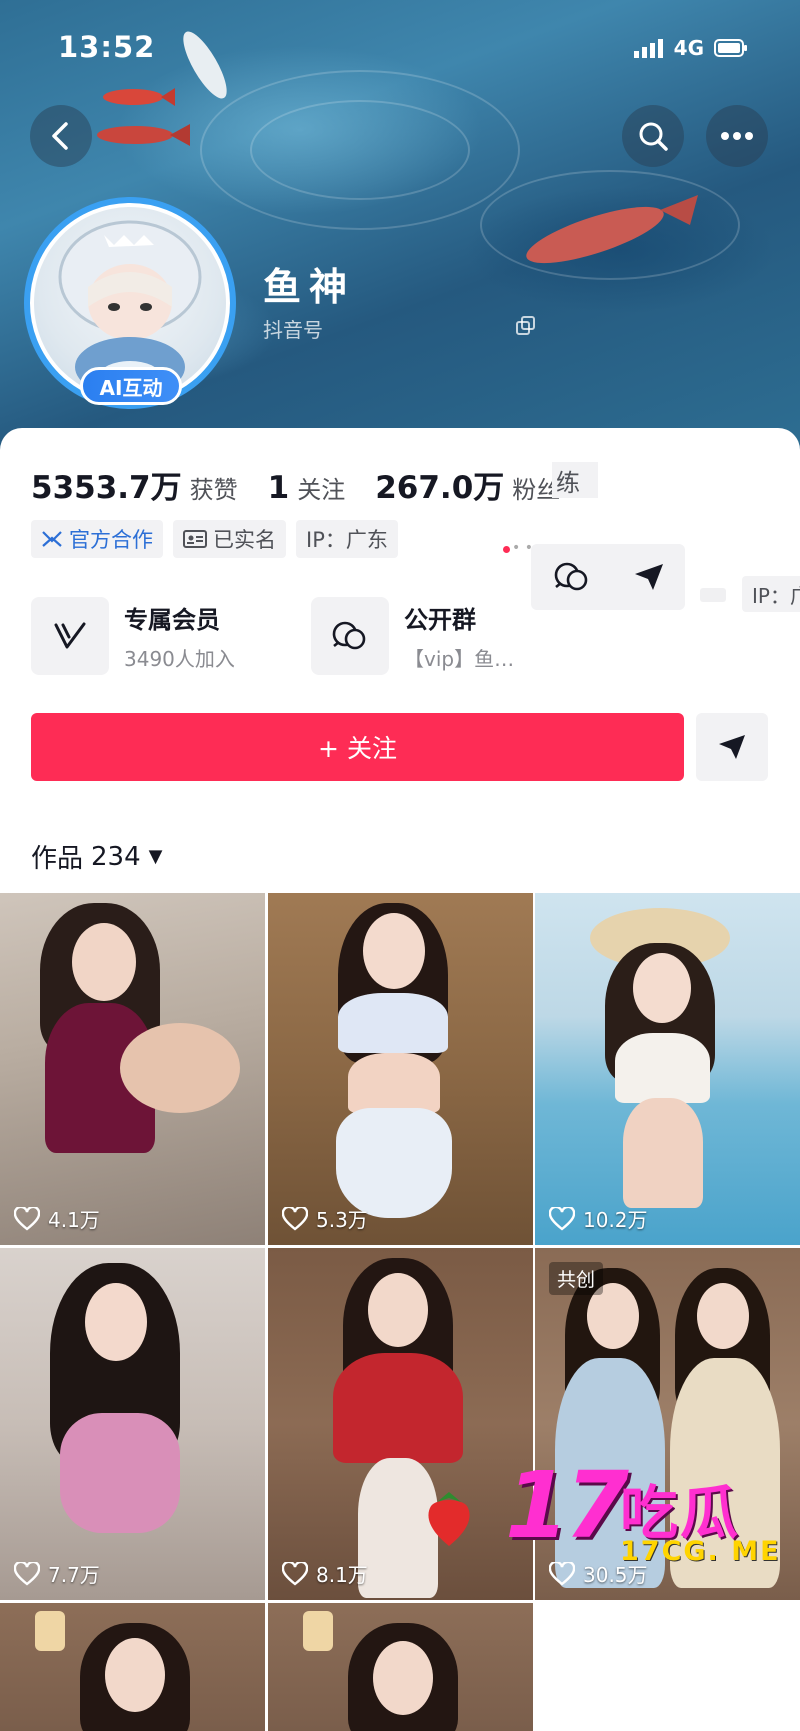  I want to click on ip-location-label: IP：广东, so click(347, 540).